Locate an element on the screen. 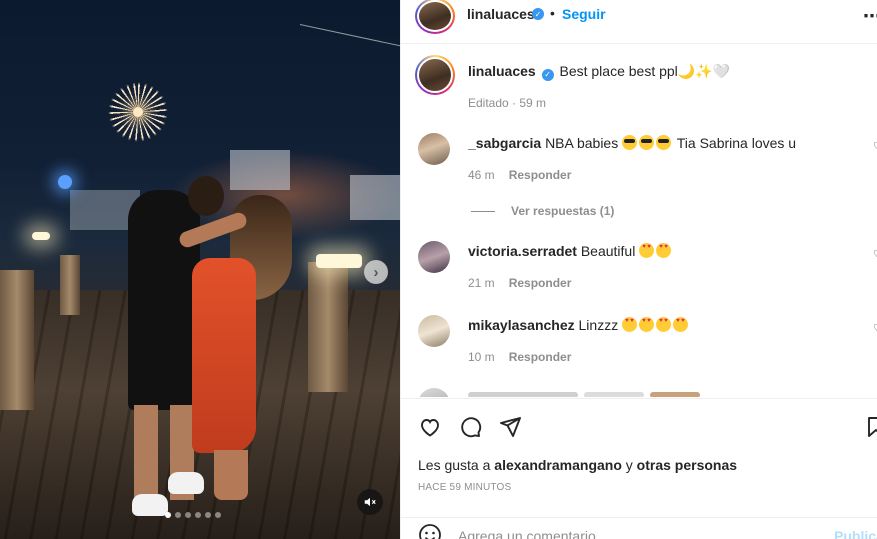  firework-core is located at coordinates (138, 112).